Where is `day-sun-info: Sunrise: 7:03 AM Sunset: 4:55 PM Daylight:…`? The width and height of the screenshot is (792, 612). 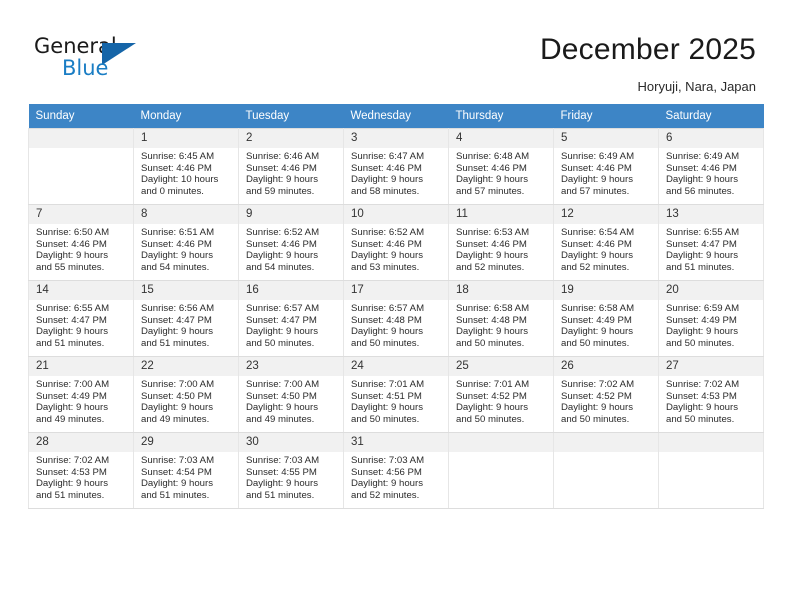 day-sun-info: Sunrise: 7:03 AM Sunset: 4:55 PM Daylight:… is located at coordinates (291, 476).